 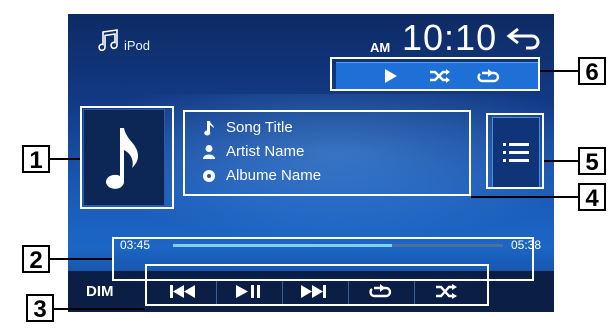 I want to click on highlight-frame-artwork, so click(x=127, y=157).